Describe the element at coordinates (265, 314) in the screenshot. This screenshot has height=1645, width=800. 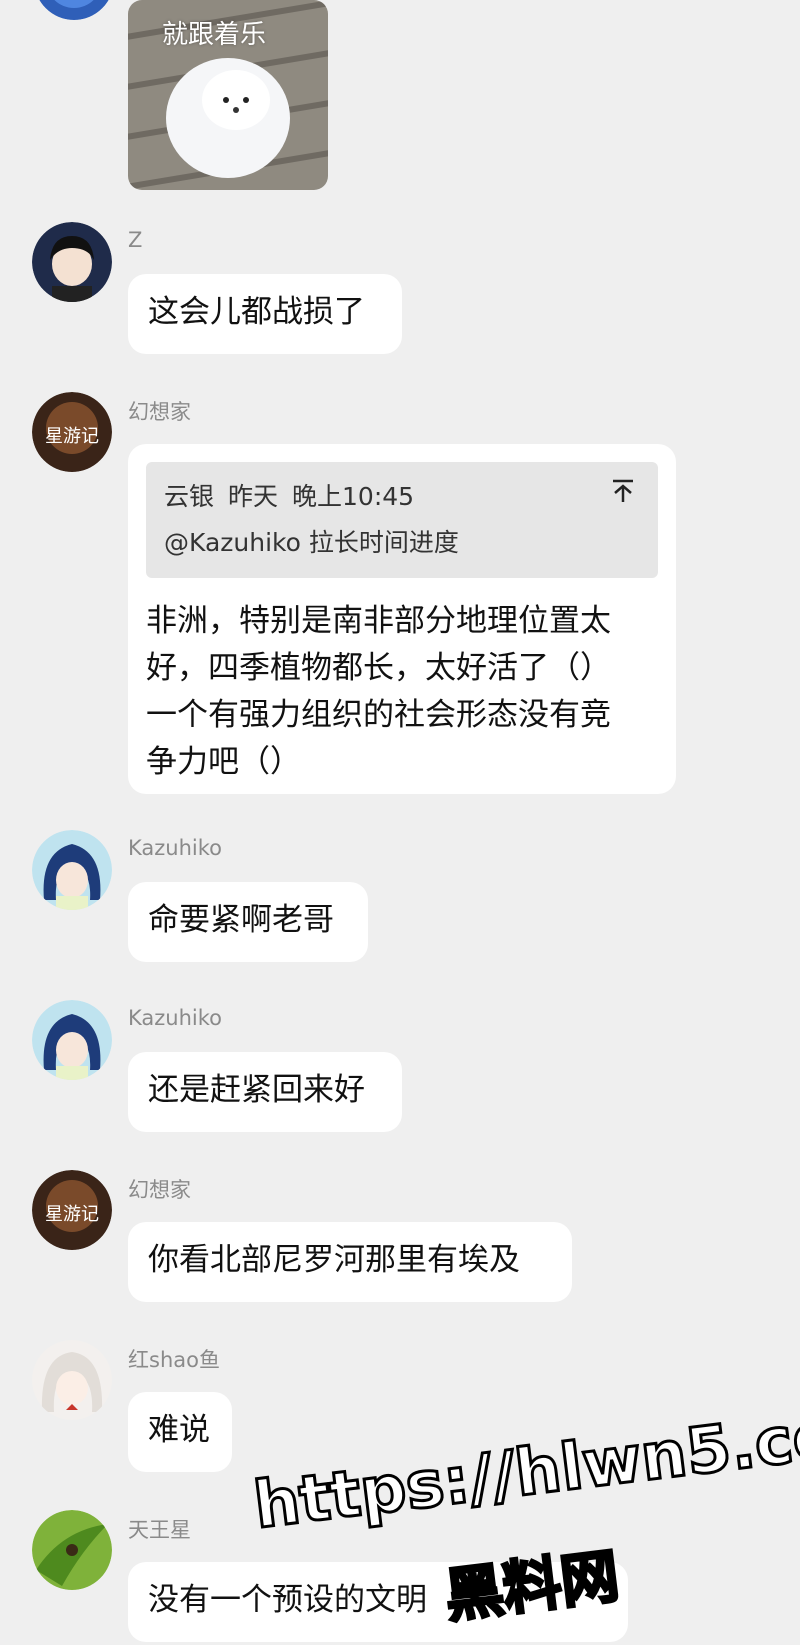
I see `message-bubble: 这会儿都战损了` at that location.